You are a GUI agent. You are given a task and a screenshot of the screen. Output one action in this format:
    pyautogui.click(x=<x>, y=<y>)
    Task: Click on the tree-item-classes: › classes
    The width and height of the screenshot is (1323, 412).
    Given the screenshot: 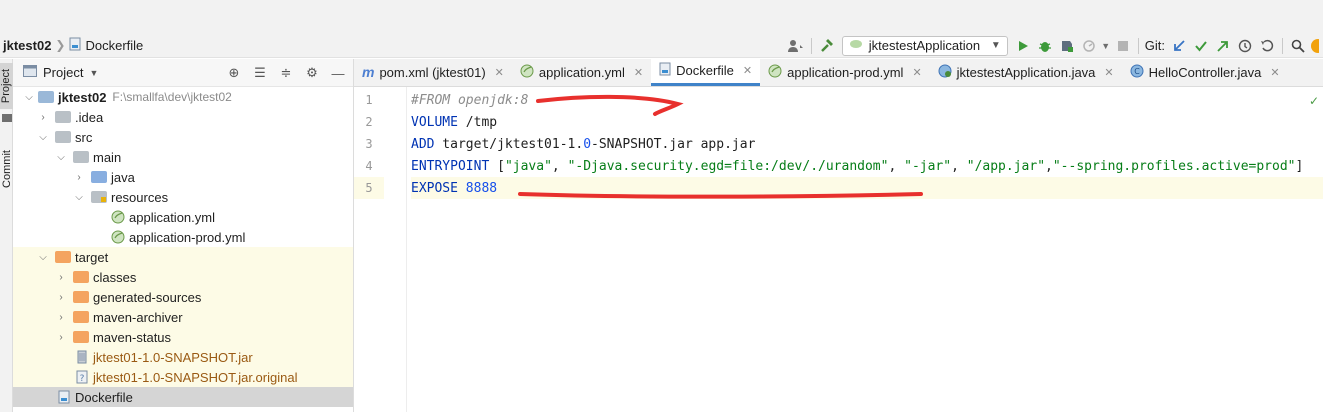 What is the action you would take?
    pyautogui.click(x=183, y=277)
    